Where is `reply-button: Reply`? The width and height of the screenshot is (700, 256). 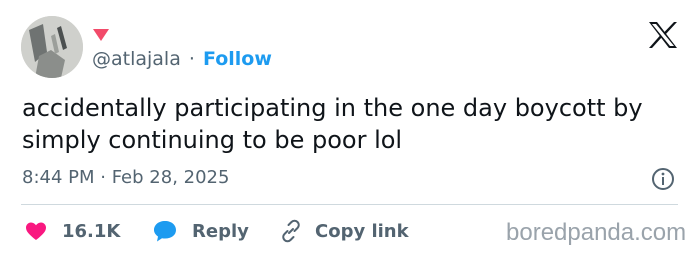
reply-button: Reply is located at coordinates (200, 231).